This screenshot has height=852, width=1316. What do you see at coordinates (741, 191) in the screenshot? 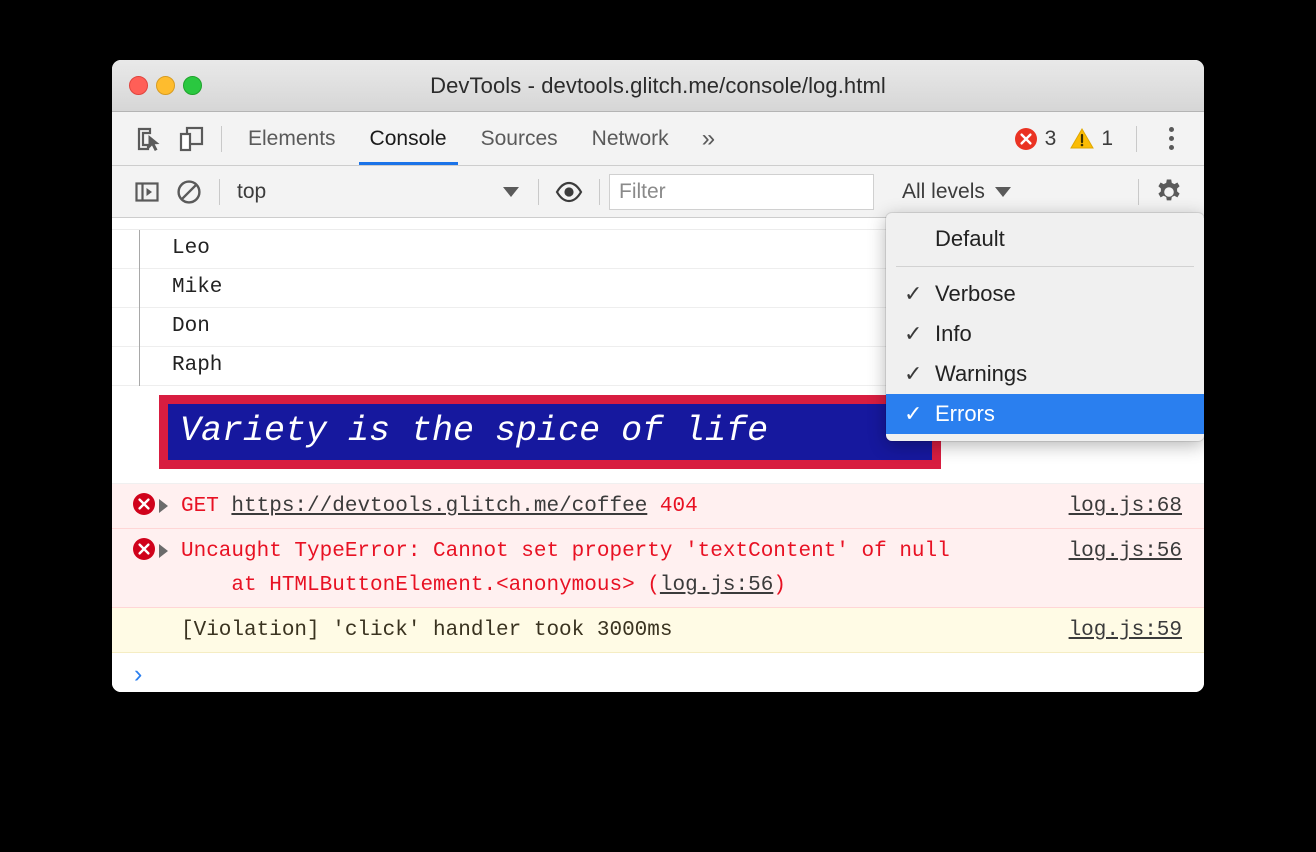
I see `filter-input` at bounding box center [741, 191].